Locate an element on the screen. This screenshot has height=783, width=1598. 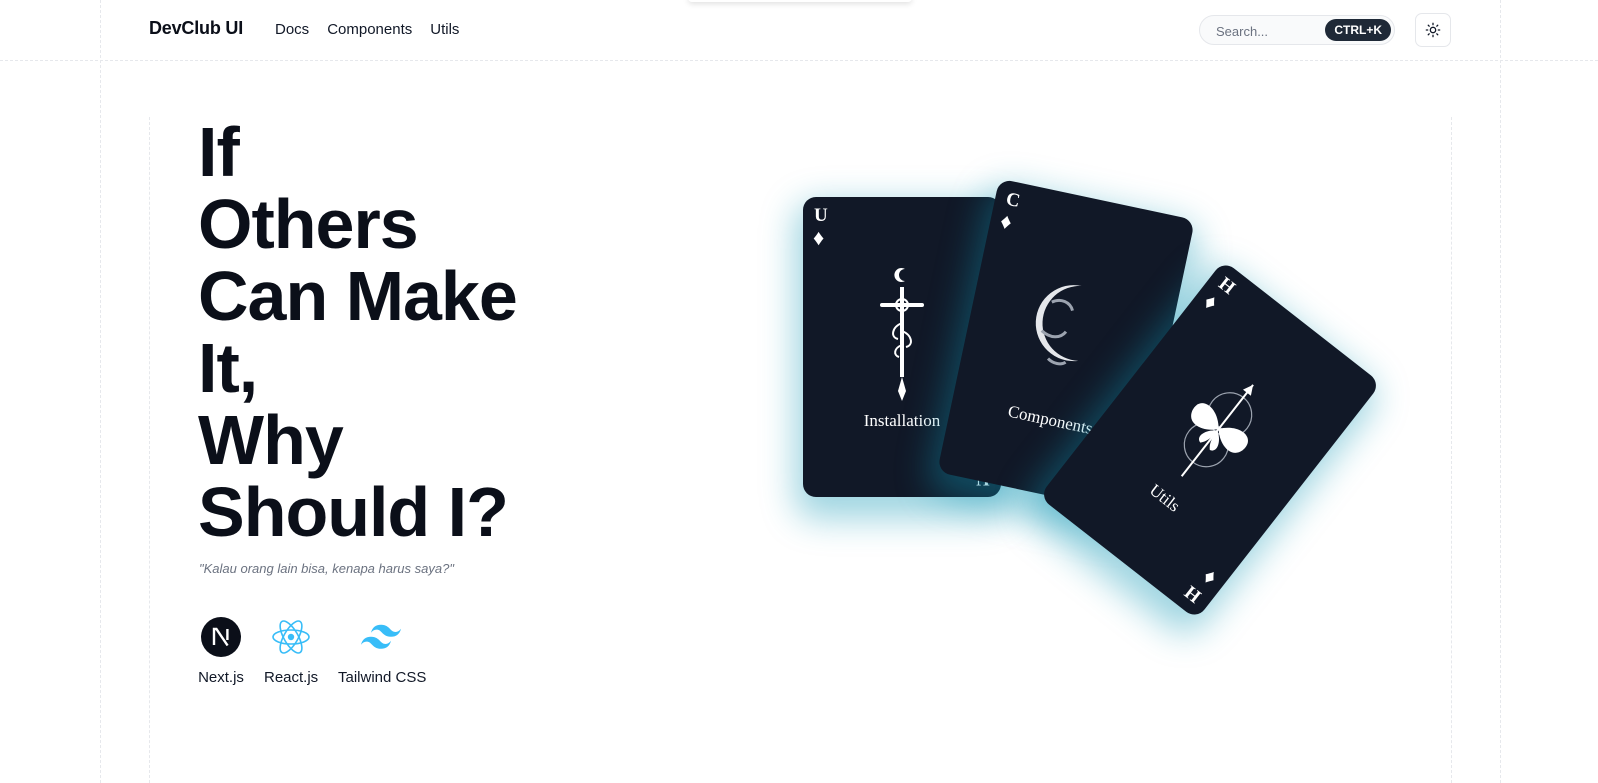
card-corner: U ♦ is located at coordinates (820, 228).